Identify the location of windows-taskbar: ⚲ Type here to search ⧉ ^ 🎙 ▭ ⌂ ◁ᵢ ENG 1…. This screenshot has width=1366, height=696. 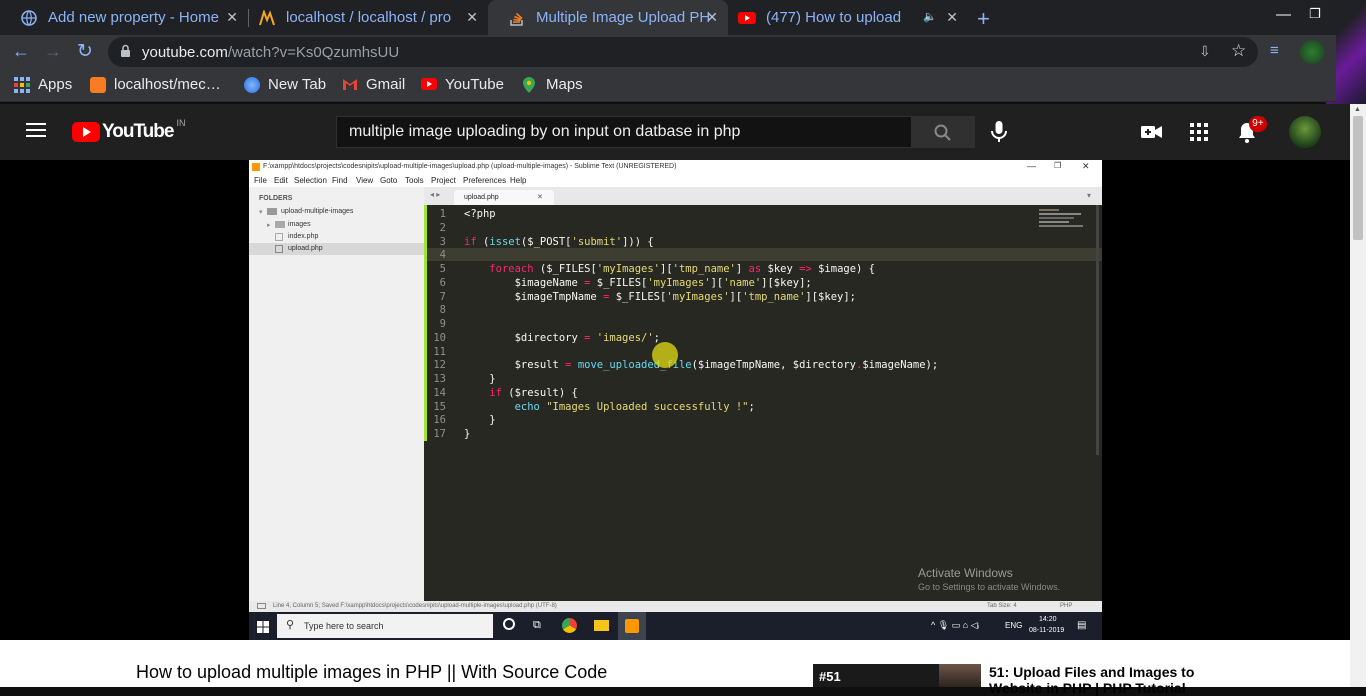
(675, 626).